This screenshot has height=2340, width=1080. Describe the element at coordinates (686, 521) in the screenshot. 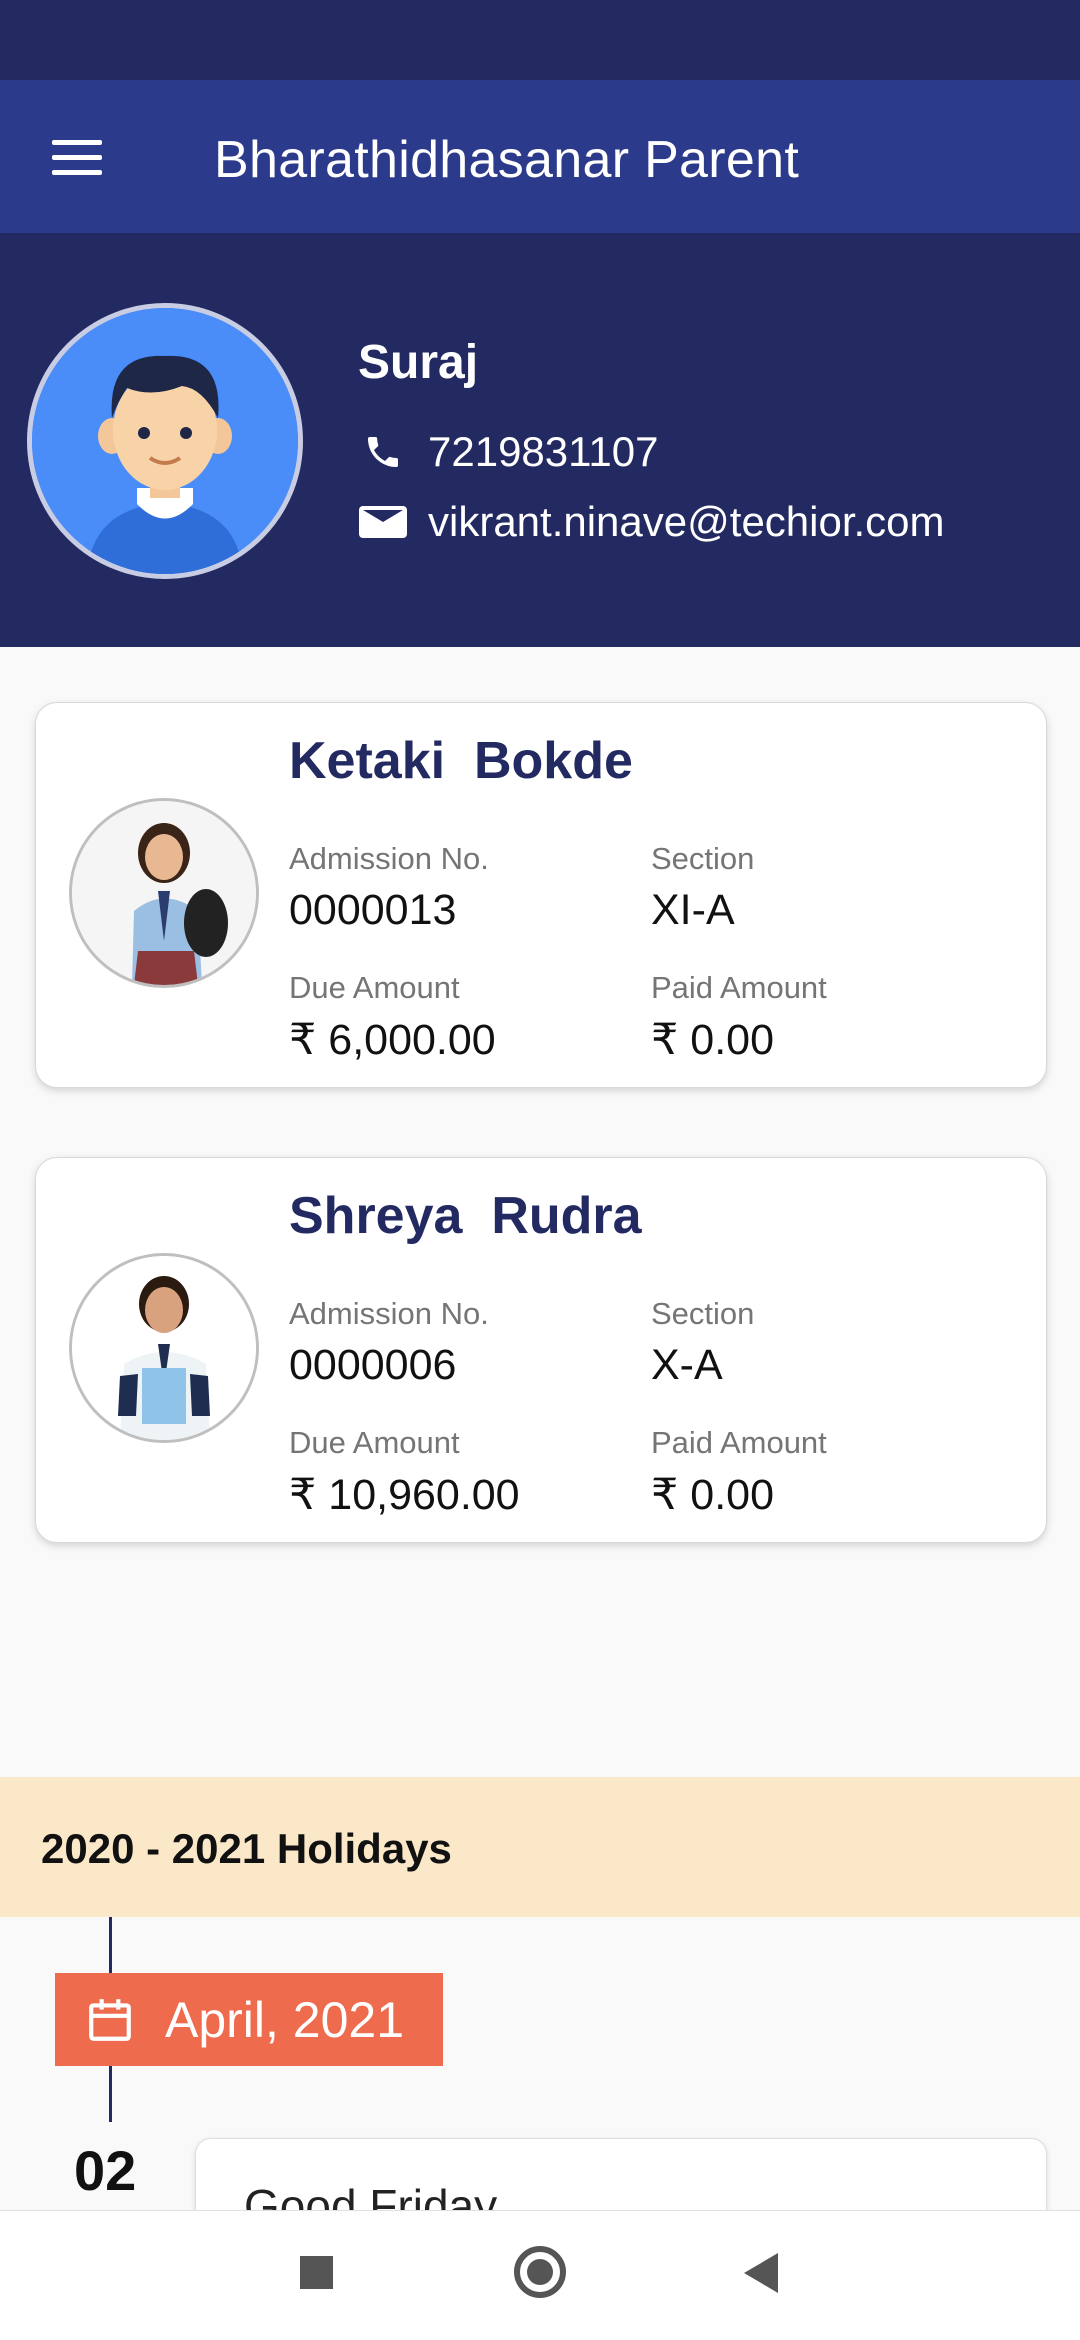

I see `parent-email: vikrant.ninave@techior.com` at that location.